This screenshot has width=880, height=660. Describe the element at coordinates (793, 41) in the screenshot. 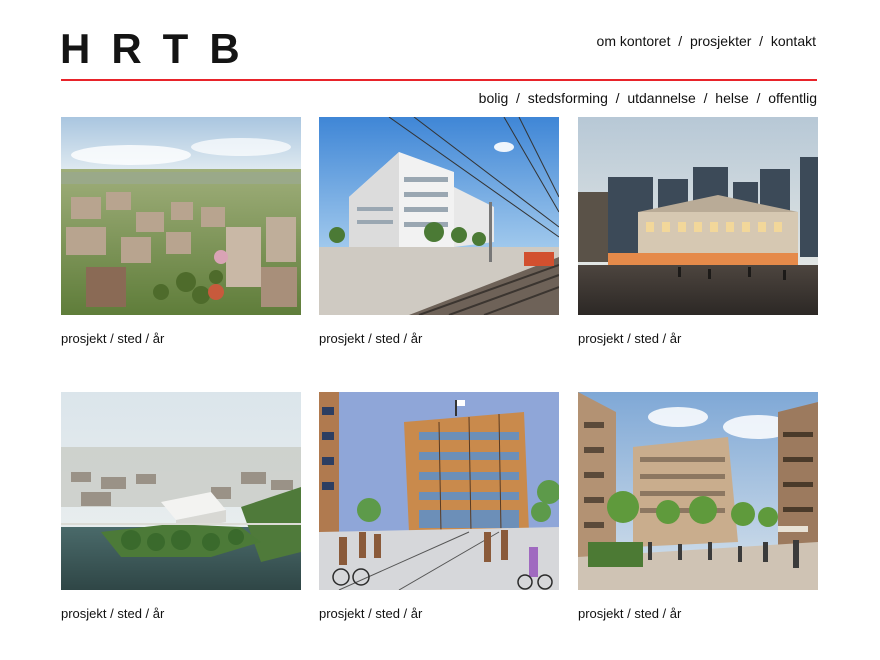

I see `nav-link-contact: kontakt` at that location.